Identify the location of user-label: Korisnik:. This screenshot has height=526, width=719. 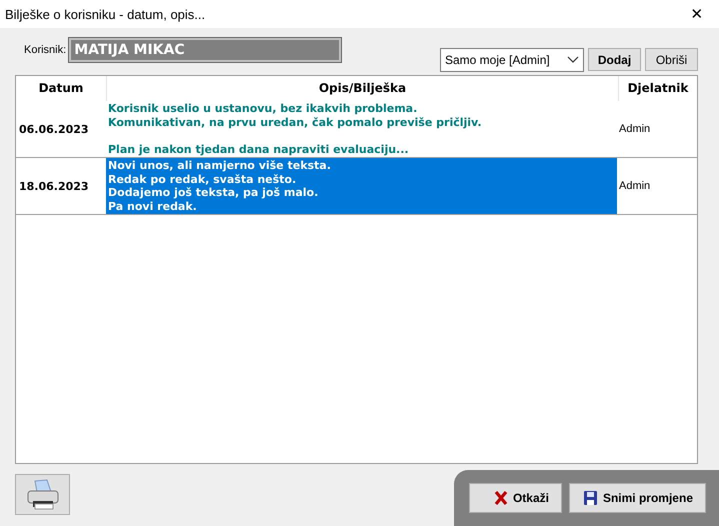
(45, 50).